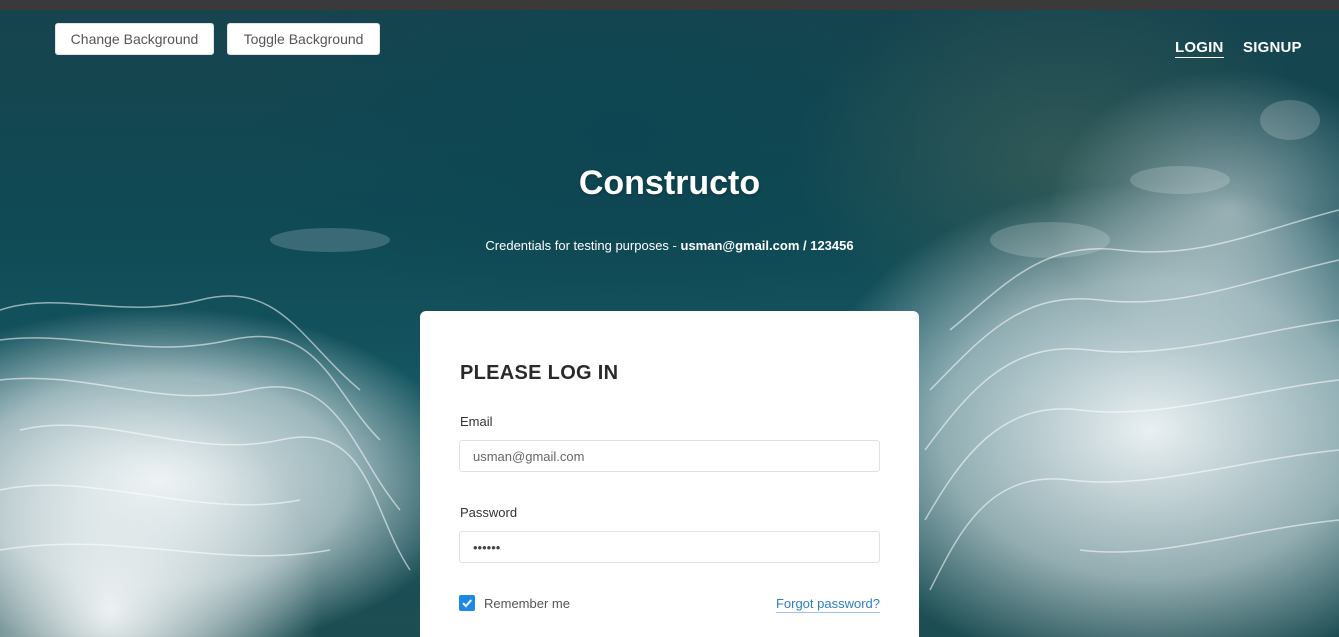  What do you see at coordinates (527, 603) in the screenshot?
I see `remember-me-label: Remember me` at bounding box center [527, 603].